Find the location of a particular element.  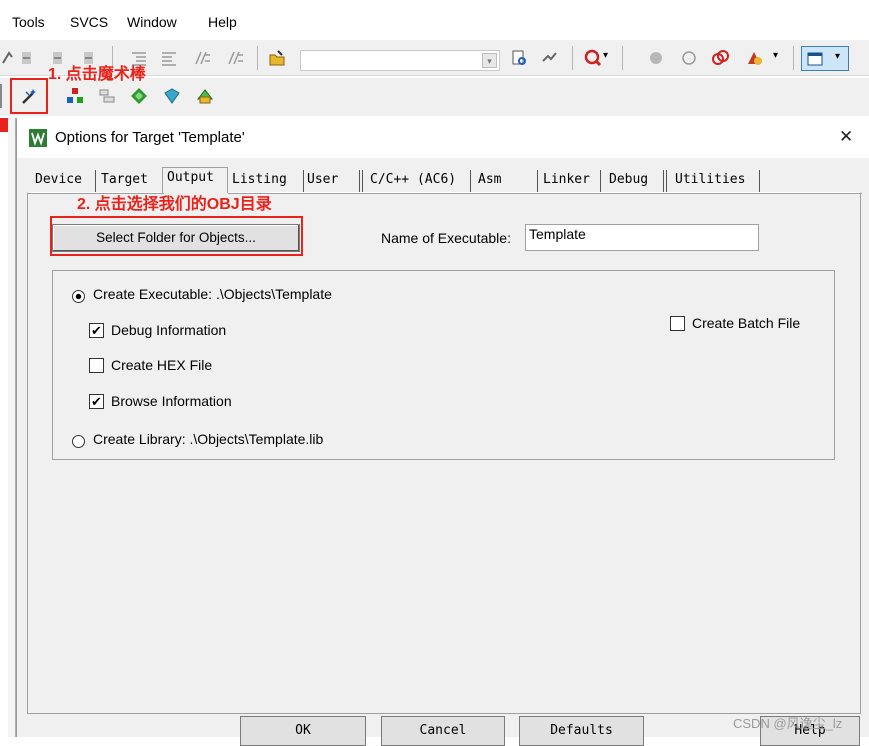

debug-info-checkbox: ✔ is located at coordinates (96, 330).